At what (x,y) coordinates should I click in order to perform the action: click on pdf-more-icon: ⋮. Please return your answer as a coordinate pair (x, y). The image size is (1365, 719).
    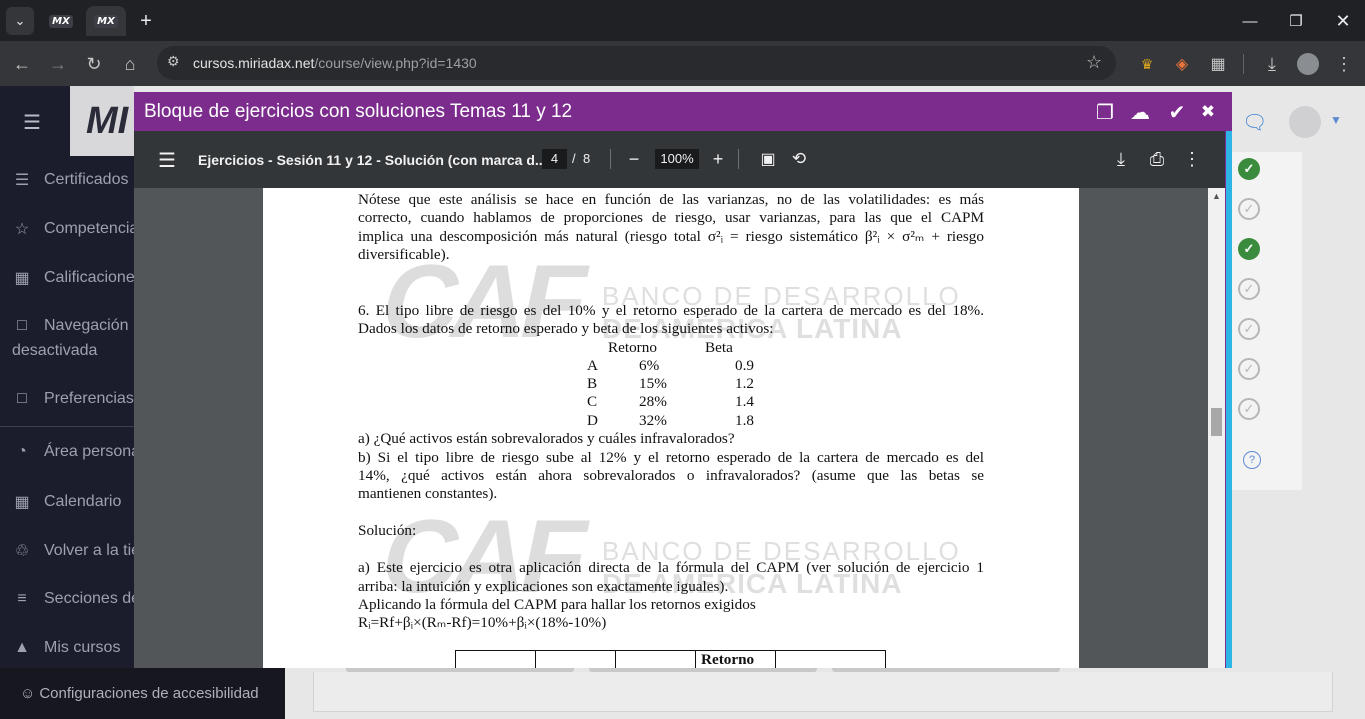
    Looking at the image, I should click on (1192, 159).